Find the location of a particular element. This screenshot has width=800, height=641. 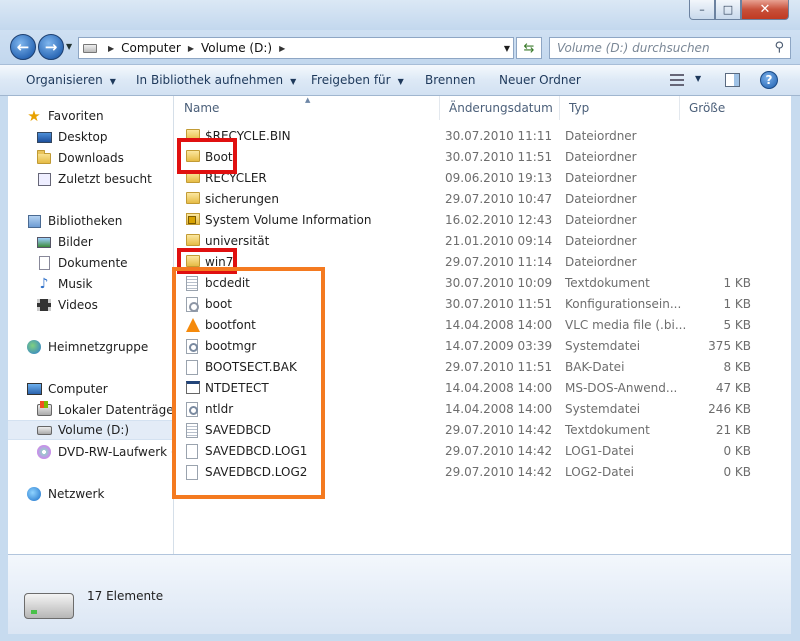

file-row: $RECYCLE.BIN 30.07.2010 11:11 Dateiordner is located at coordinates (483, 136).